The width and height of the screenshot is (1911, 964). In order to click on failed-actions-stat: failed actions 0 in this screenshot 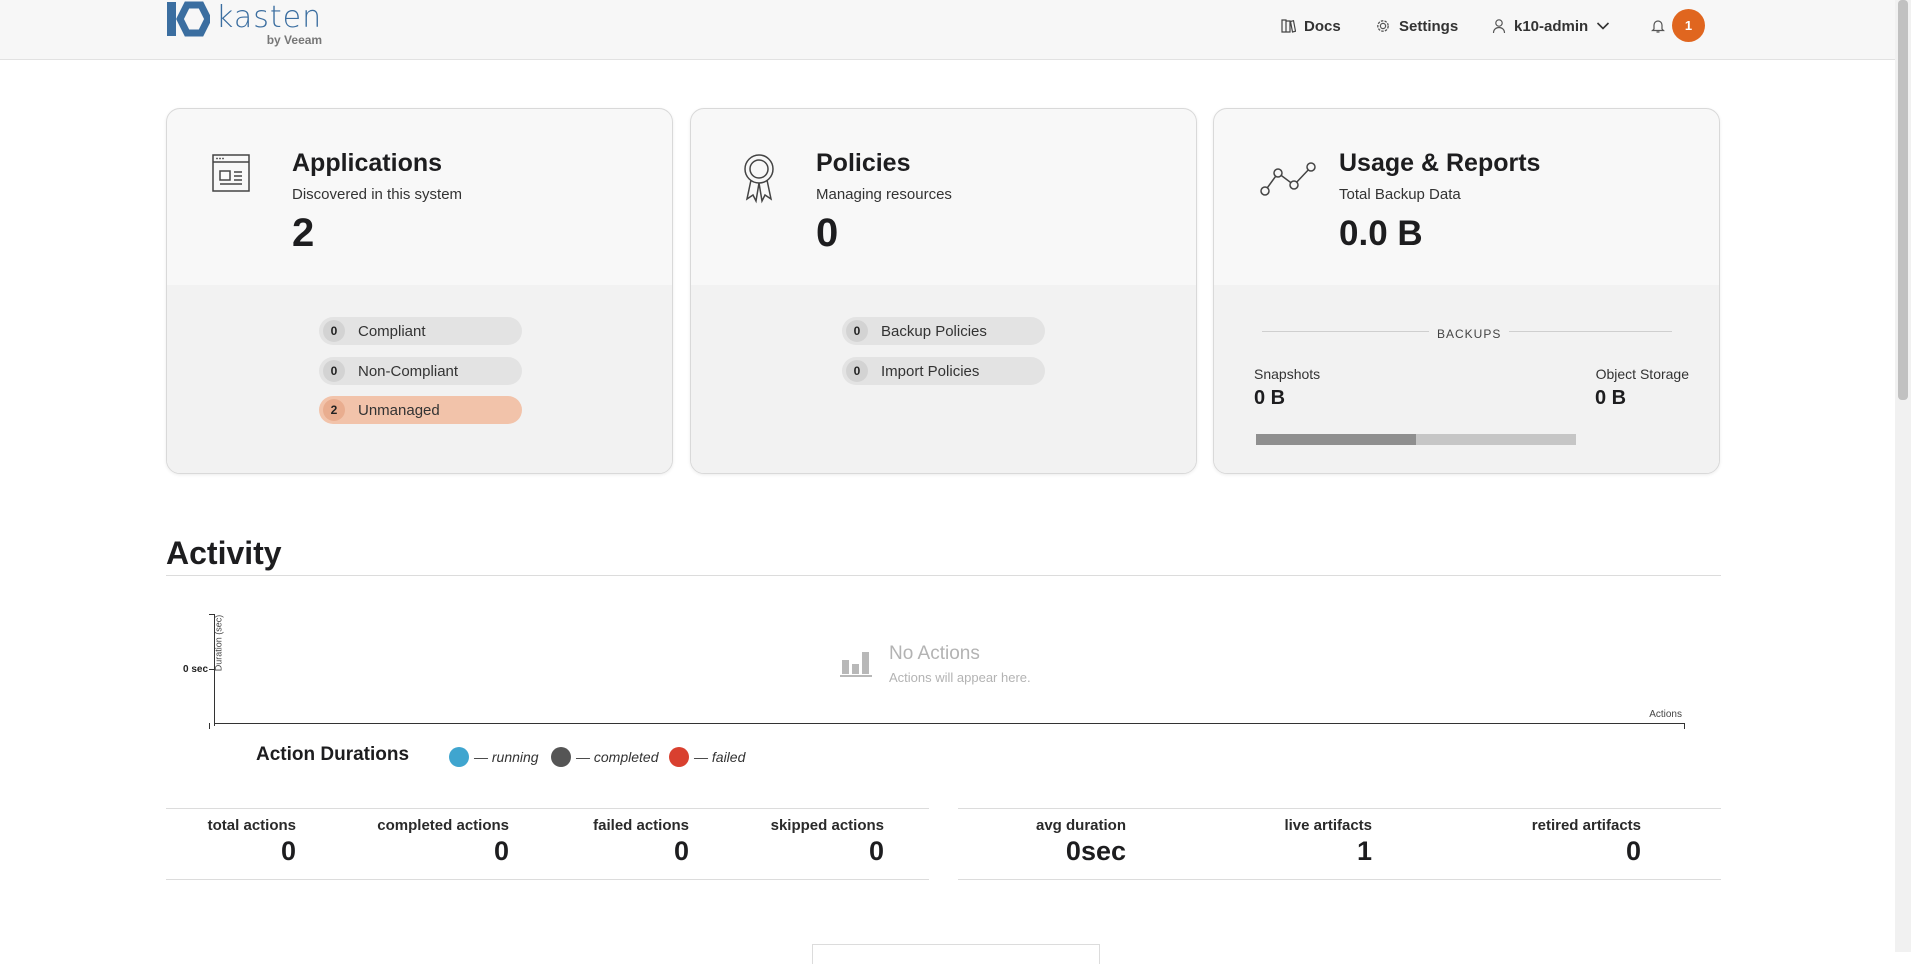, I will do `click(641, 842)`.